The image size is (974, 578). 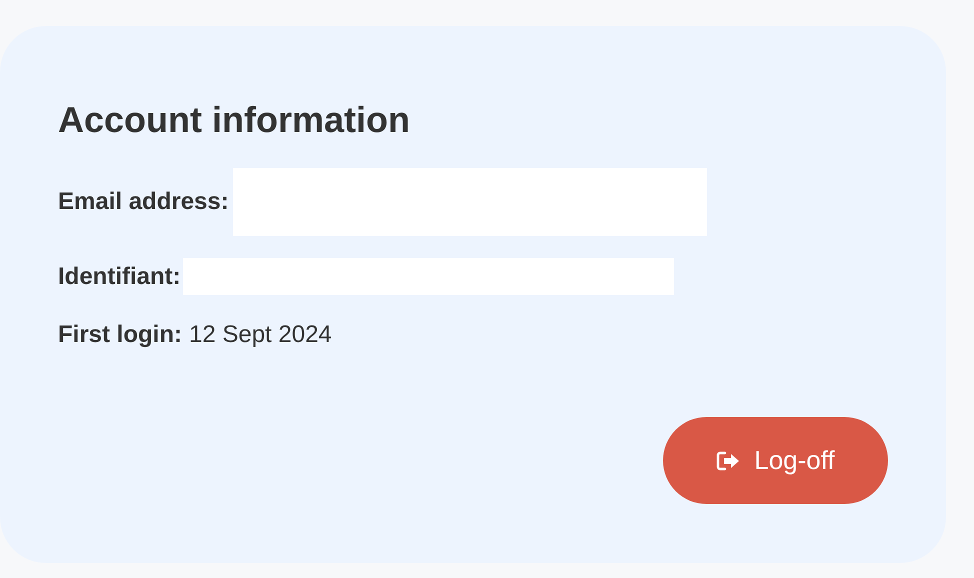 What do you see at coordinates (728, 460) in the screenshot?
I see `logout-icon` at bounding box center [728, 460].